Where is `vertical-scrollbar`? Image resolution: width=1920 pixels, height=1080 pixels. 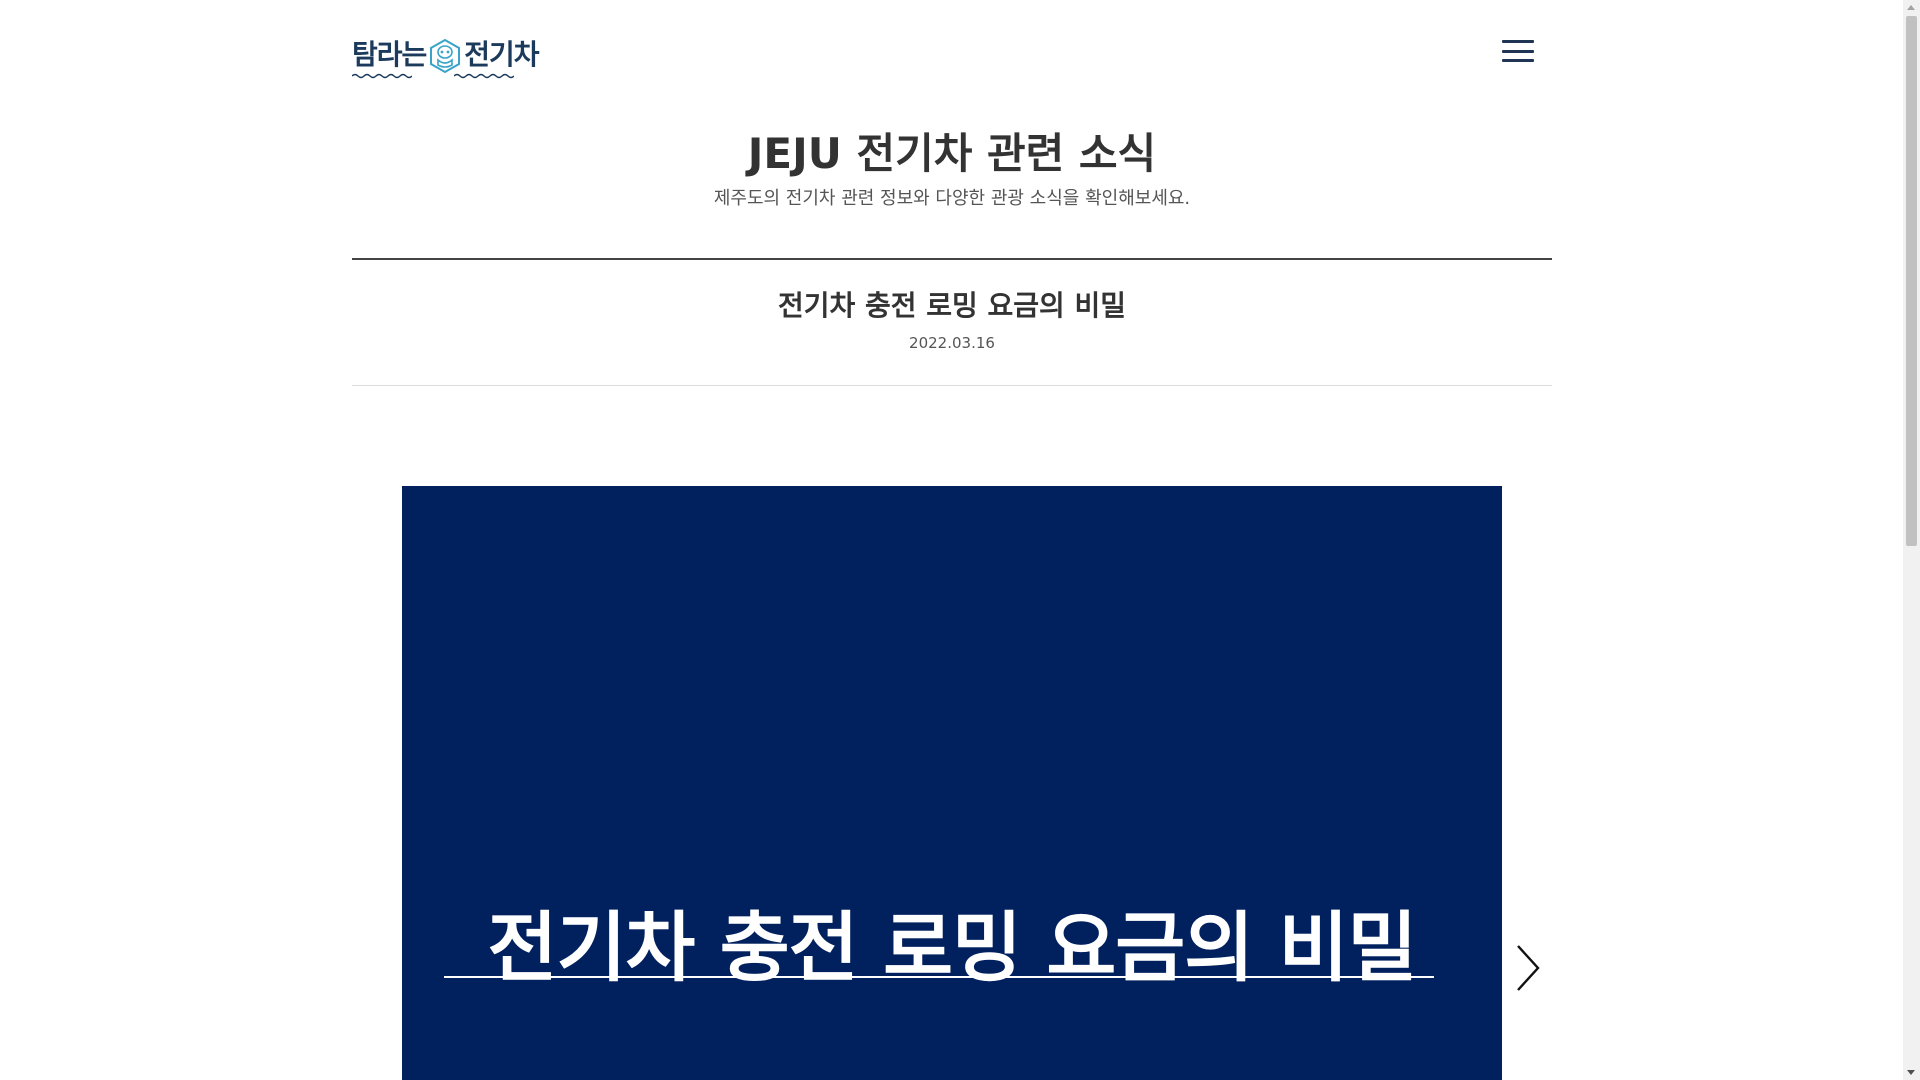 vertical-scrollbar is located at coordinates (1911, 540).